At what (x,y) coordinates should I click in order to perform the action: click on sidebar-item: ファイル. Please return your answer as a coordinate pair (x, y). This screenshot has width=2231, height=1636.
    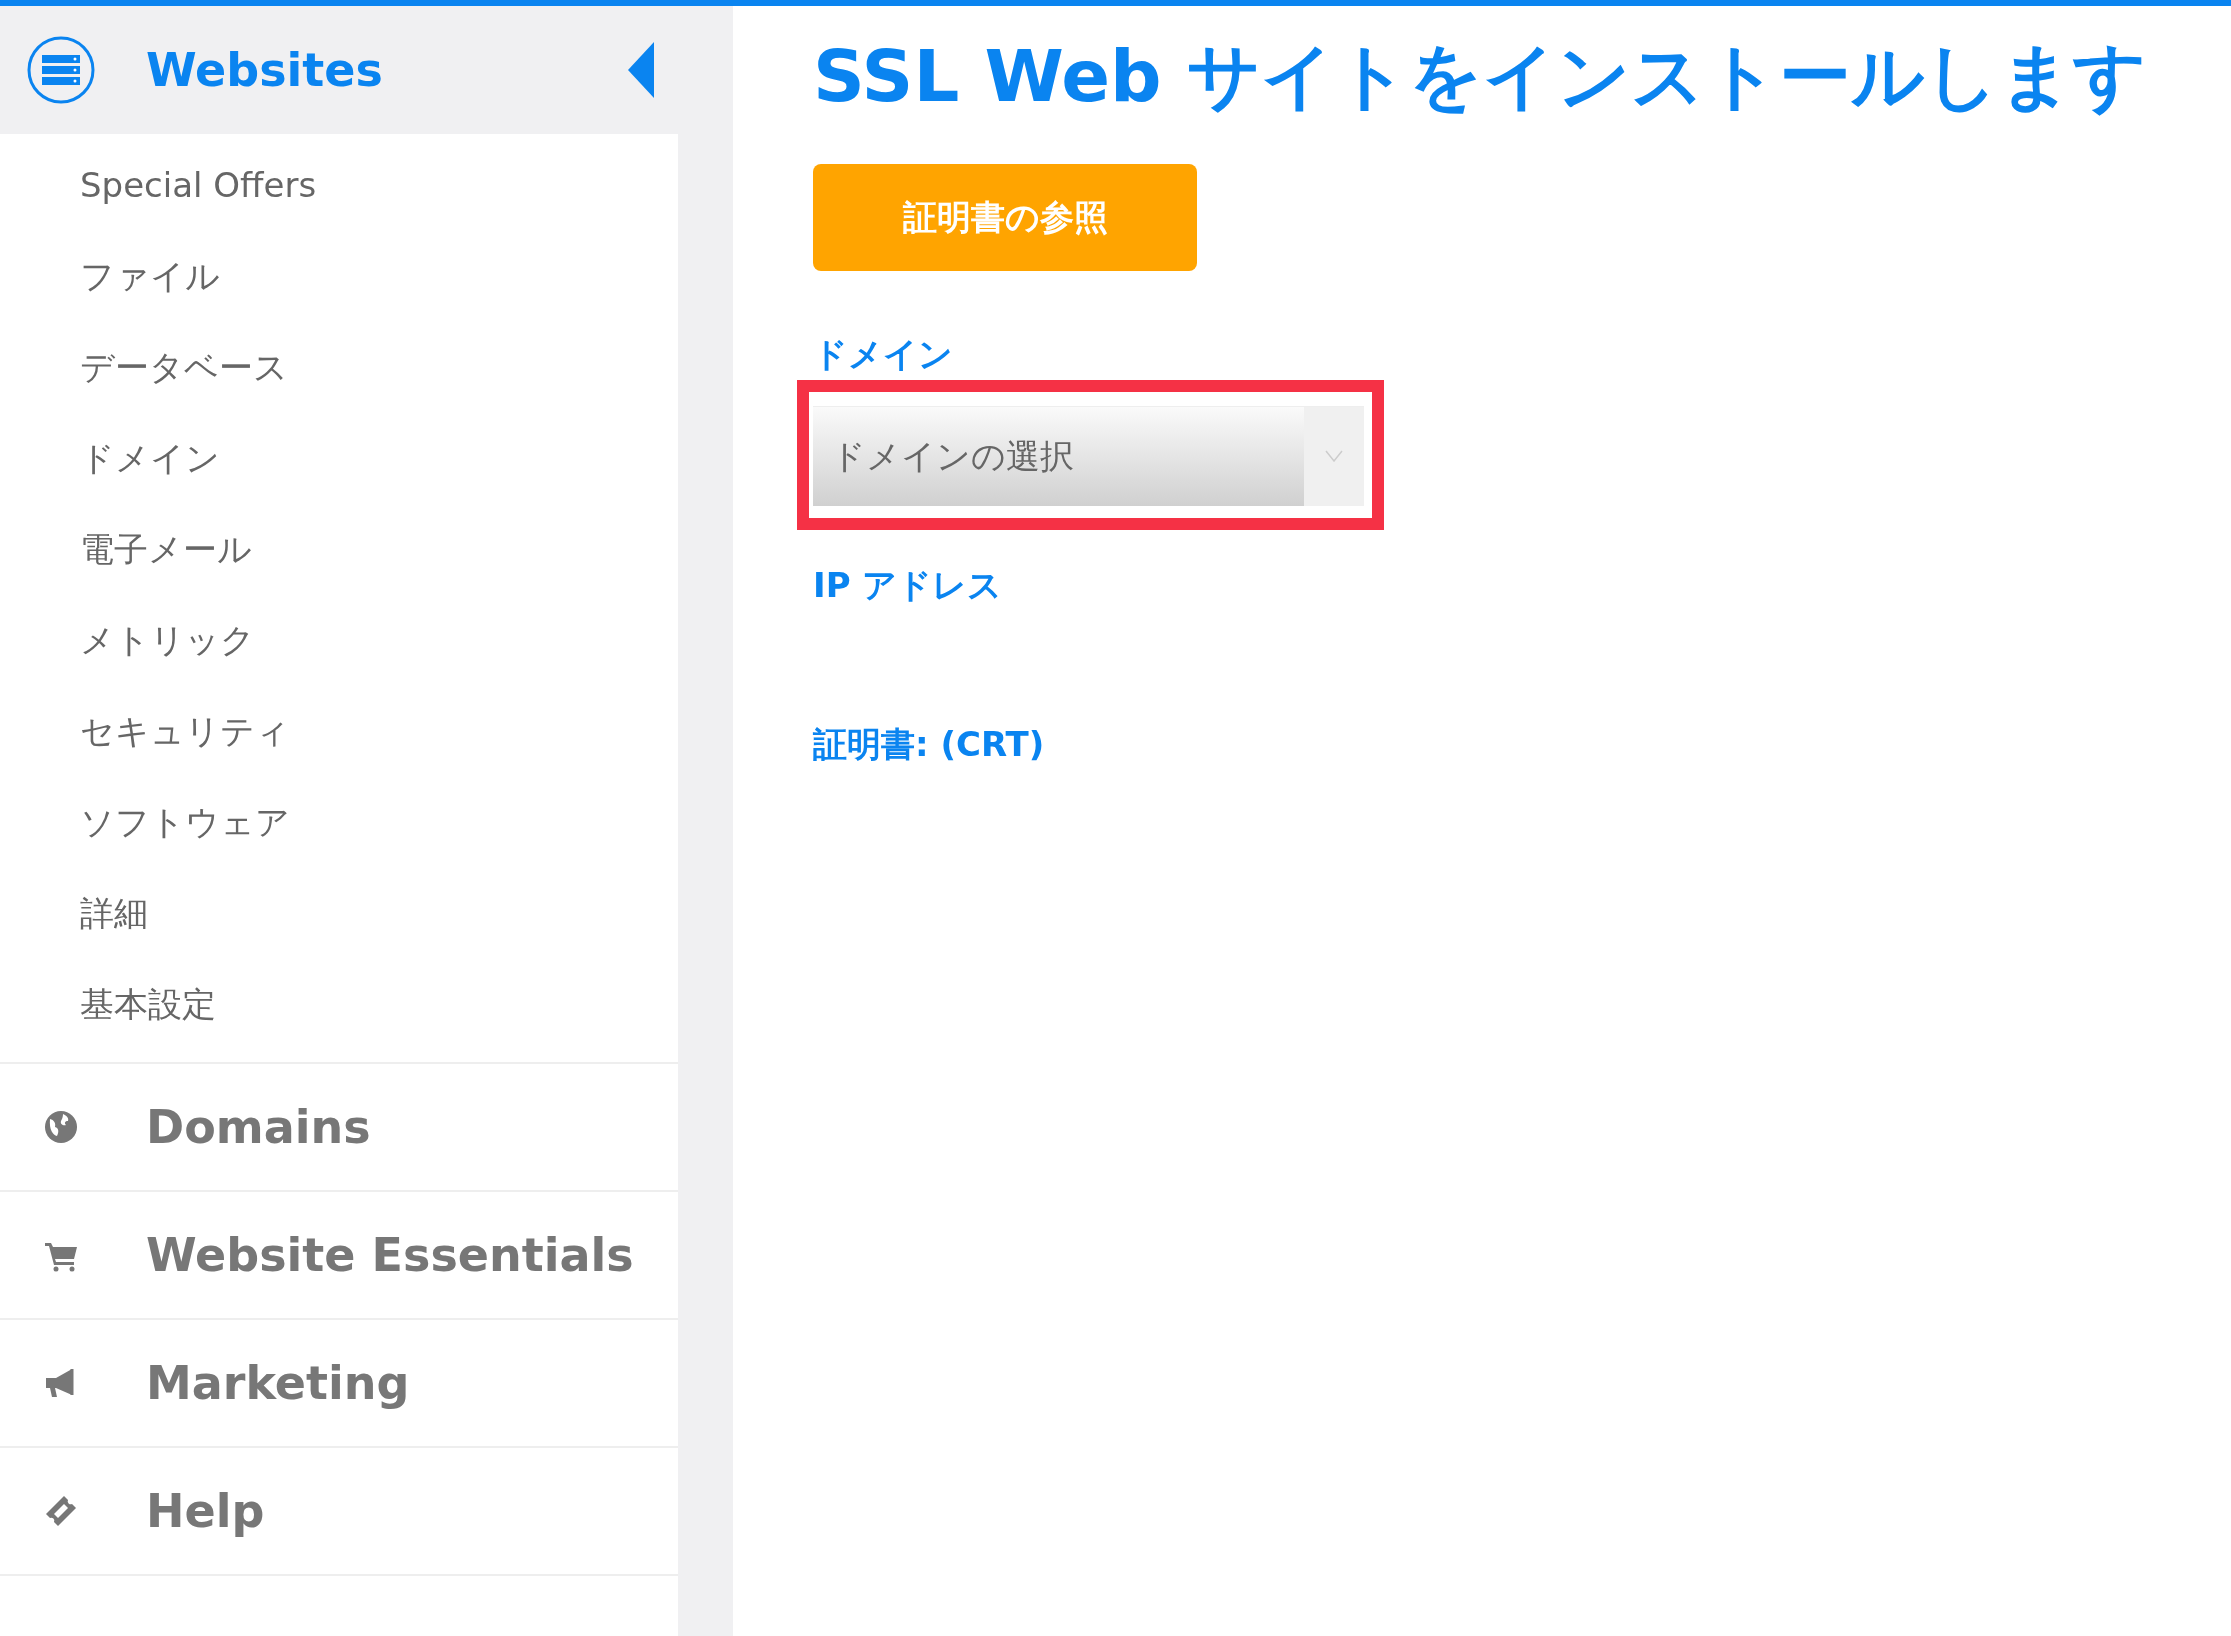
    Looking at the image, I should click on (339, 276).